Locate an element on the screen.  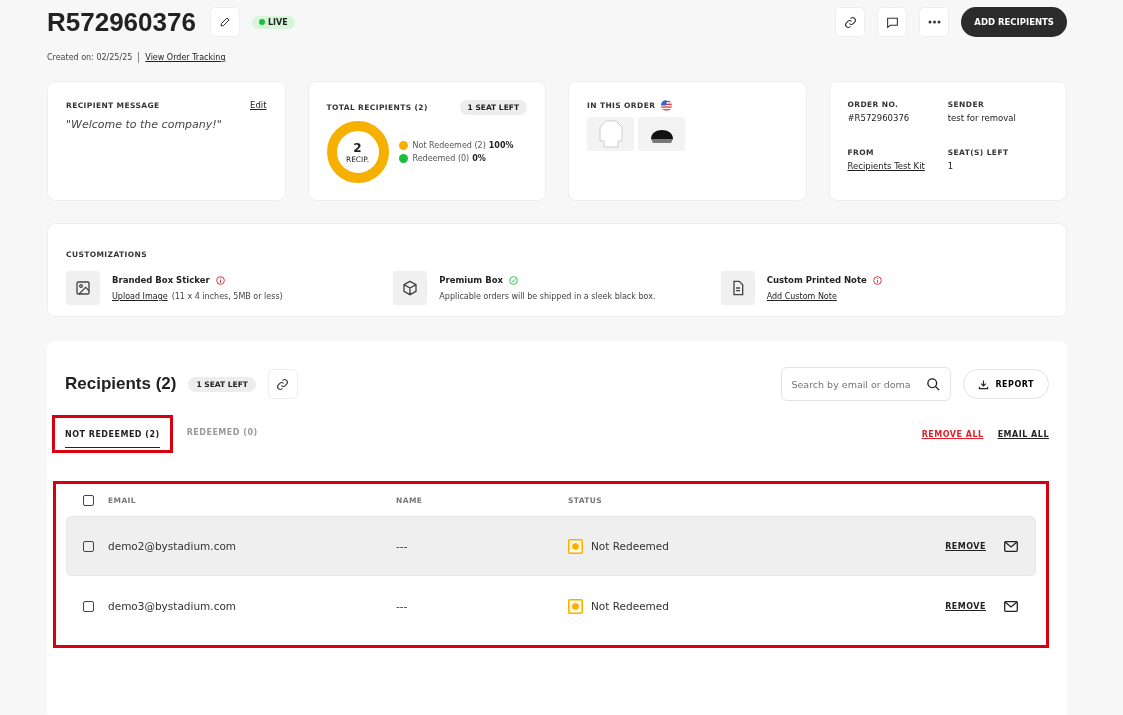
comment-button is located at coordinates (892, 22).